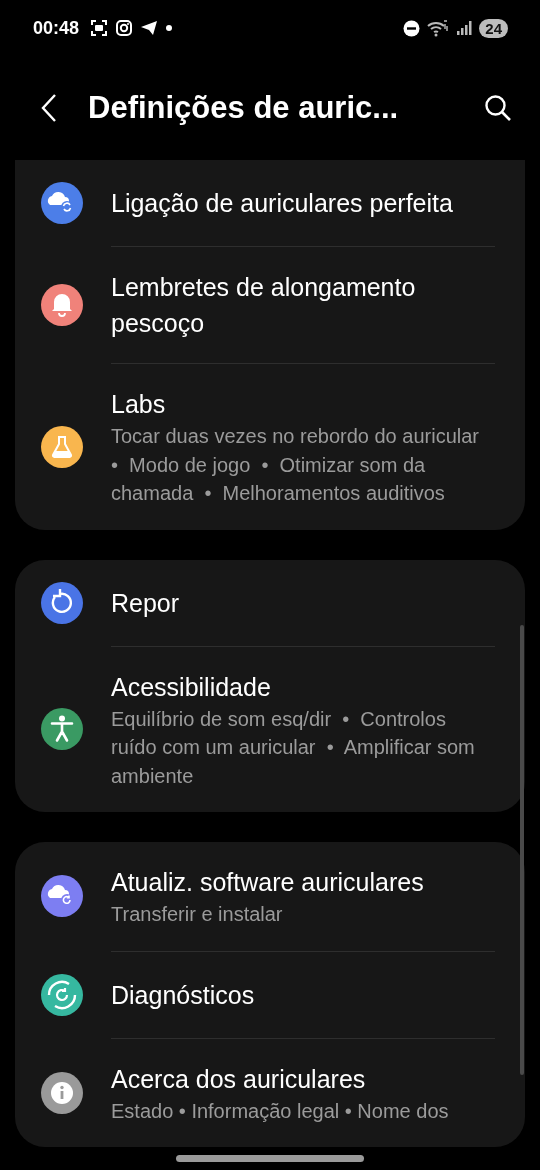 This screenshot has width=540, height=1170. What do you see at coordinates (191, 687) in the screenshot?
I see `item-title: Acessibilidade` at bounding box center [191, 687].